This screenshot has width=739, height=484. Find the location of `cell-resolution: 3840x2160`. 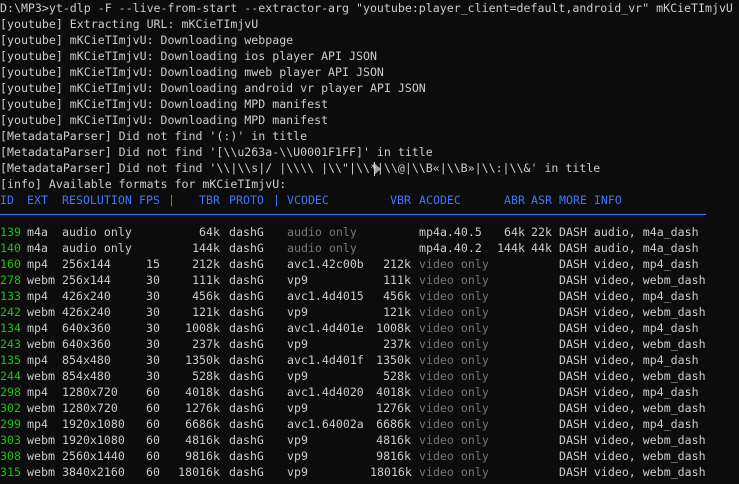

cell-resolution: 3840x2160 is located at coordinates (93, 472).